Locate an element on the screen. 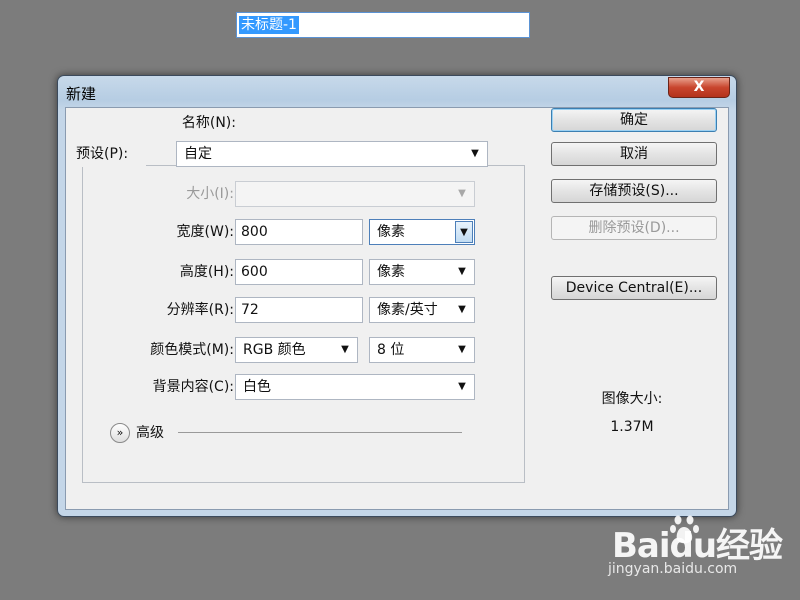  height-unit-select: 像素 ▼ is located at coordinates (422, 272).